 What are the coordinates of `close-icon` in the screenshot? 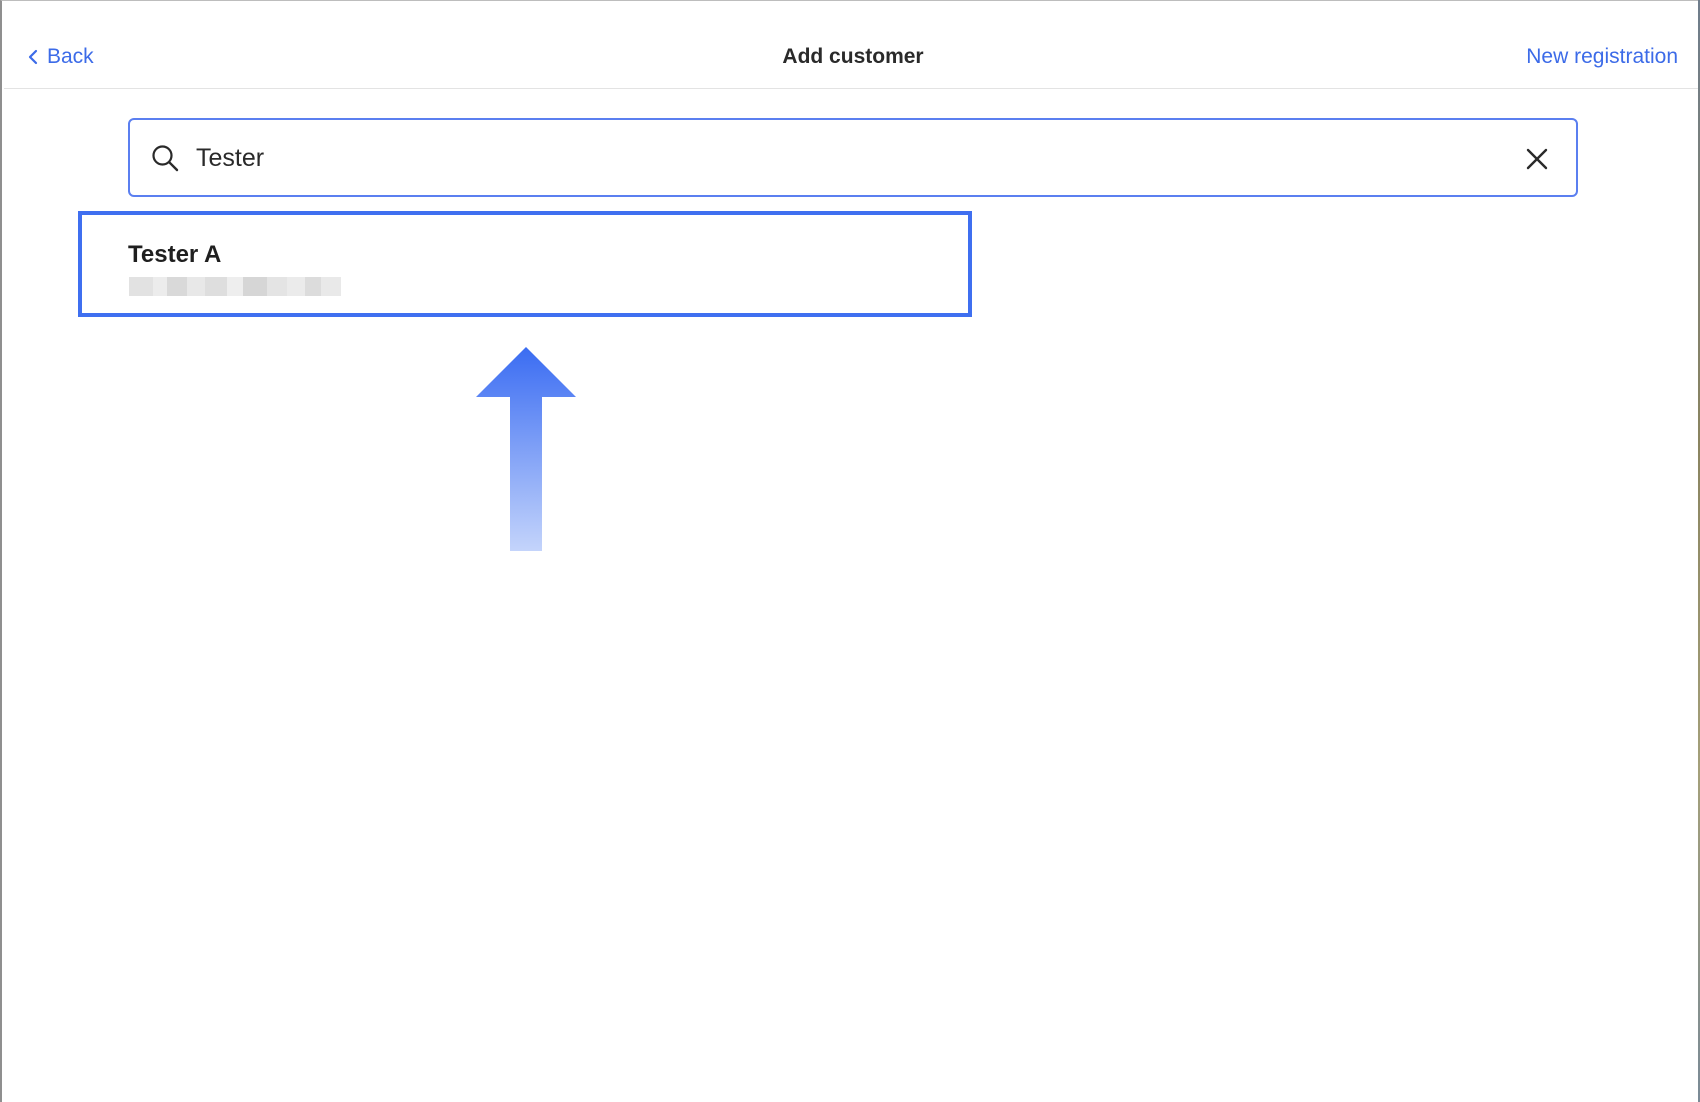 It's located at (1537, 159).